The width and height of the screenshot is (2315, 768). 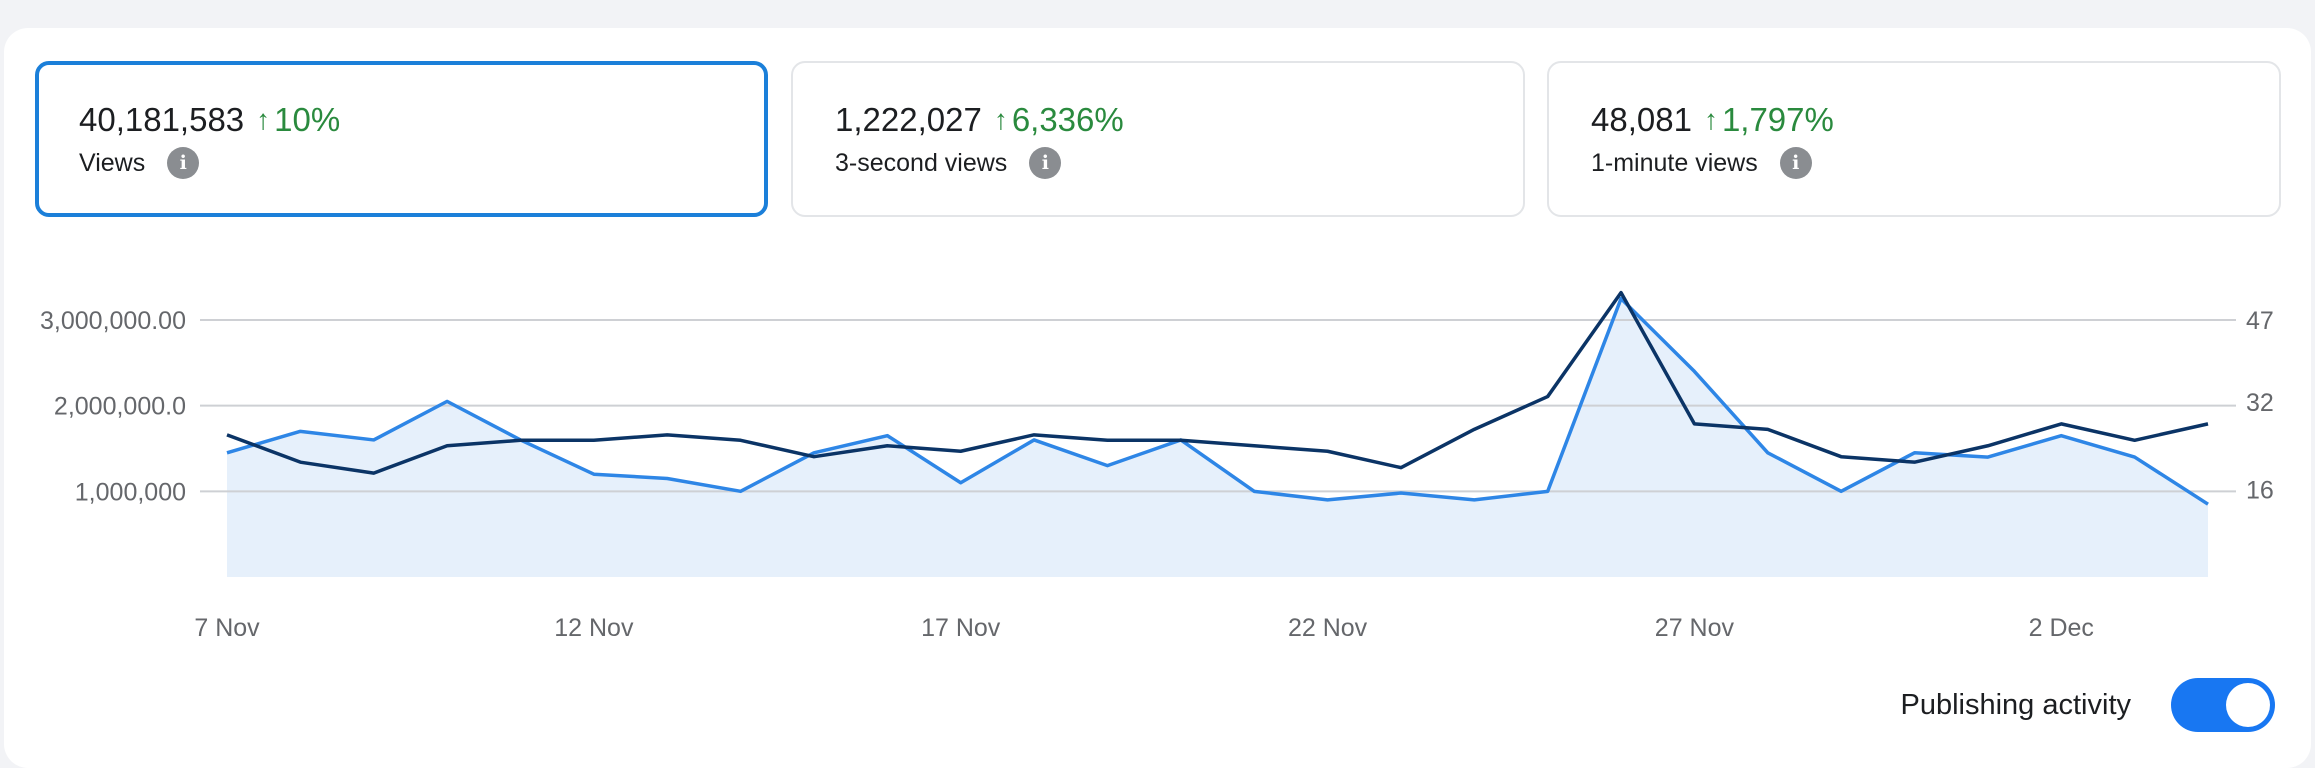 I want to click on x-tick-label: 2 Dec, so click(x=2061, y=628).